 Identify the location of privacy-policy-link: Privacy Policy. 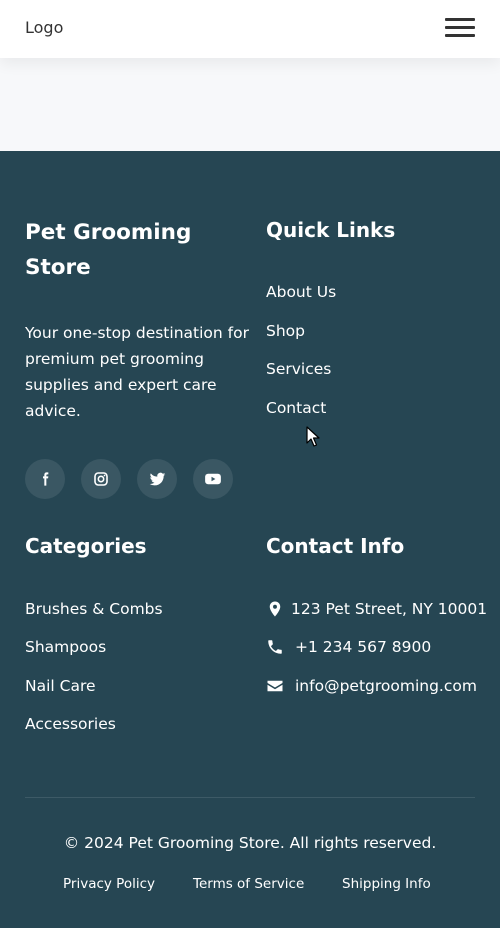
(109, 884).